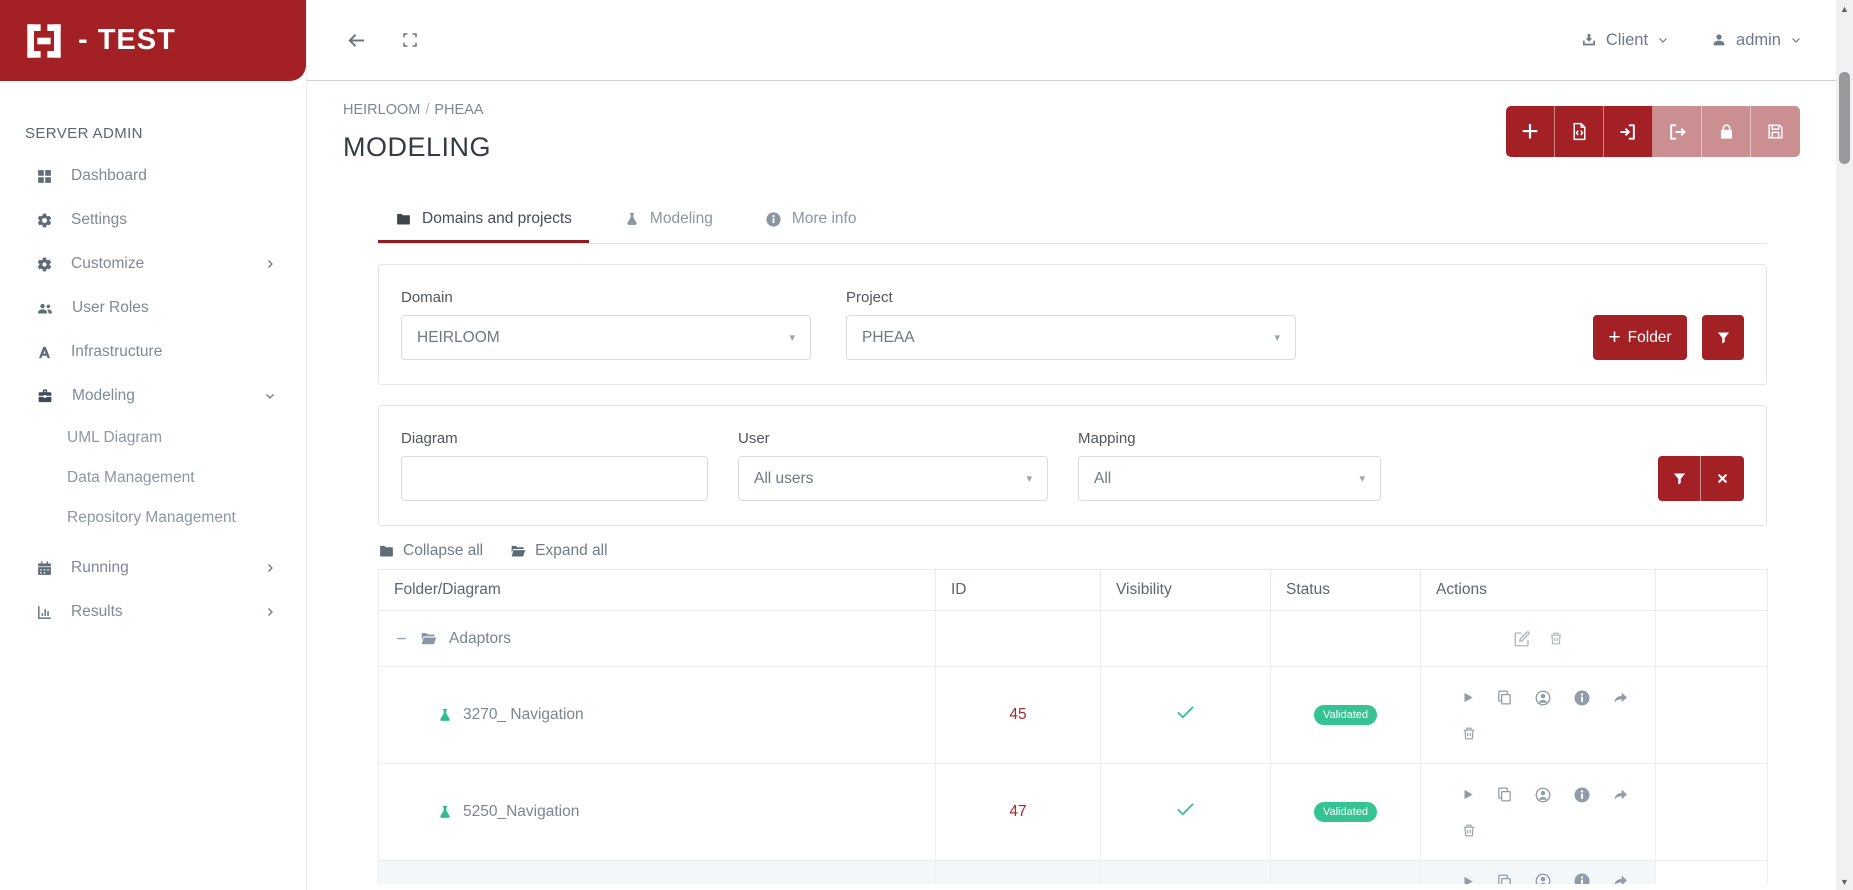 The width and height of the screenshot is (1853, 890). What do you see at coordinates (381, 110) in the screenshot?
I see `breadcrumb-domain: HEIRLOOM` at bounding box center [381, 110].